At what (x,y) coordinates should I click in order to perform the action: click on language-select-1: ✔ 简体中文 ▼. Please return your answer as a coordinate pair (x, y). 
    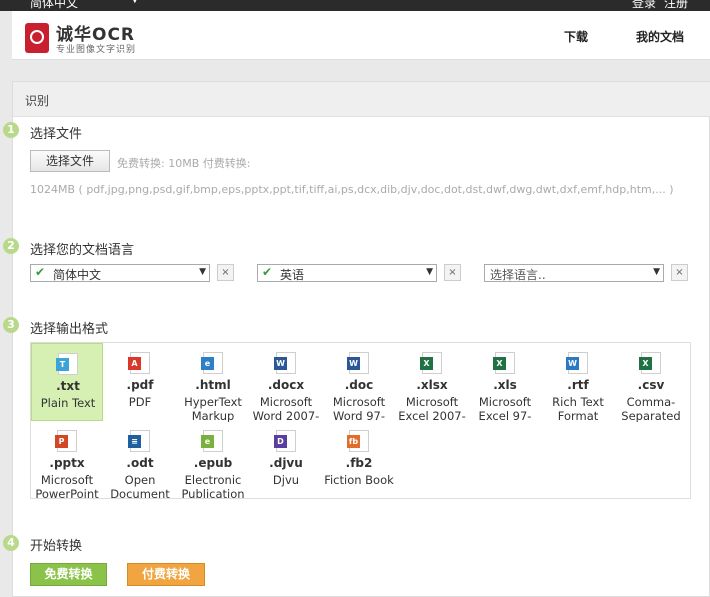
    Looking at the image, I should click on (120, 273).